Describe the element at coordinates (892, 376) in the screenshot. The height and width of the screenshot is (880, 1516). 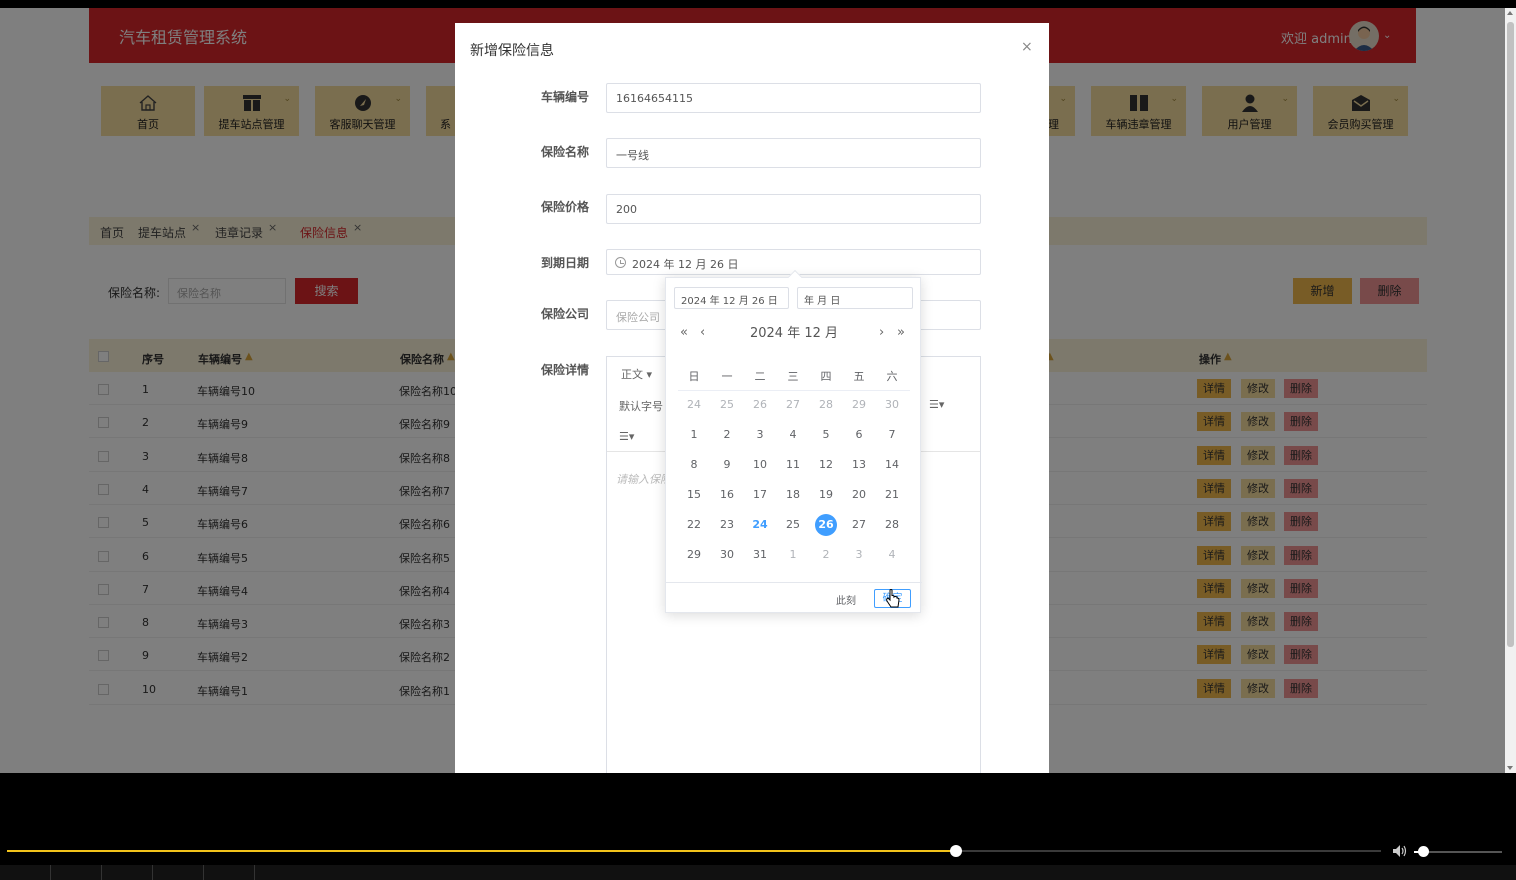
I see `weekday-label: 六` at that location.